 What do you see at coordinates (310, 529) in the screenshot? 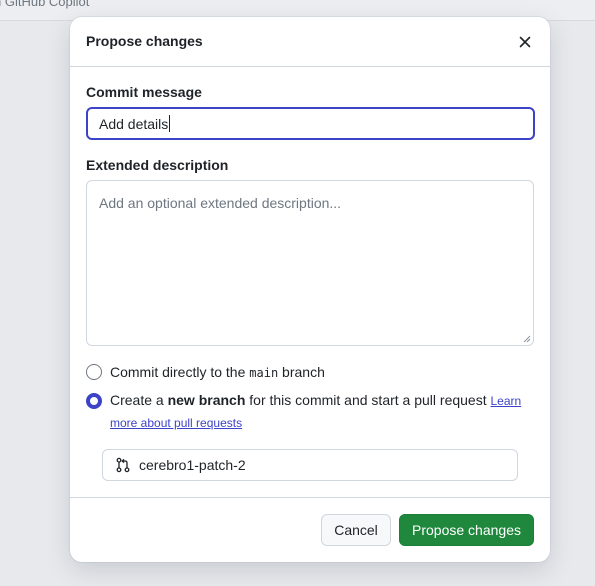
I see `dialog-footer: Cancel Propose changes` at bounding box center [310, 529].